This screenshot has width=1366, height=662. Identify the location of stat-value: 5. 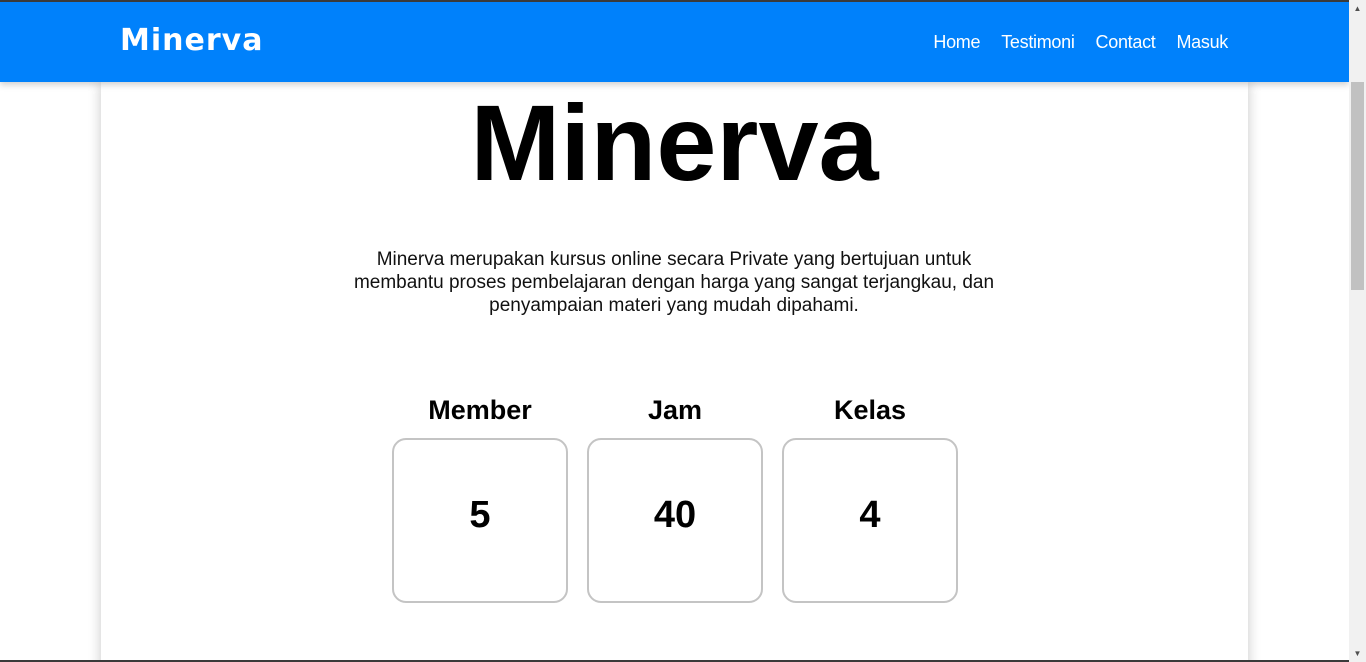
(480, 515).